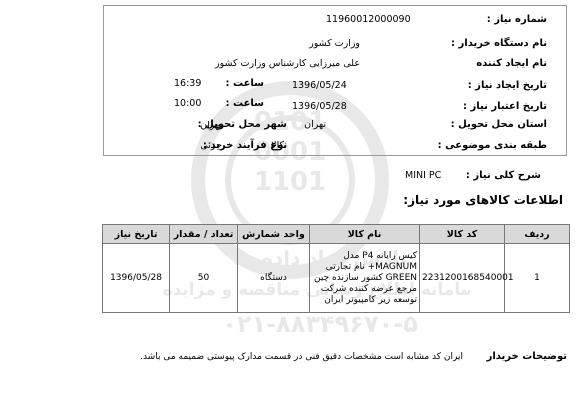 The width and height of the screenshot is (576, 415). What do you see at coordinates (188, 83) in the screenshot?
I see `created-time-value: 16:39` at bounding box center [188, 83].